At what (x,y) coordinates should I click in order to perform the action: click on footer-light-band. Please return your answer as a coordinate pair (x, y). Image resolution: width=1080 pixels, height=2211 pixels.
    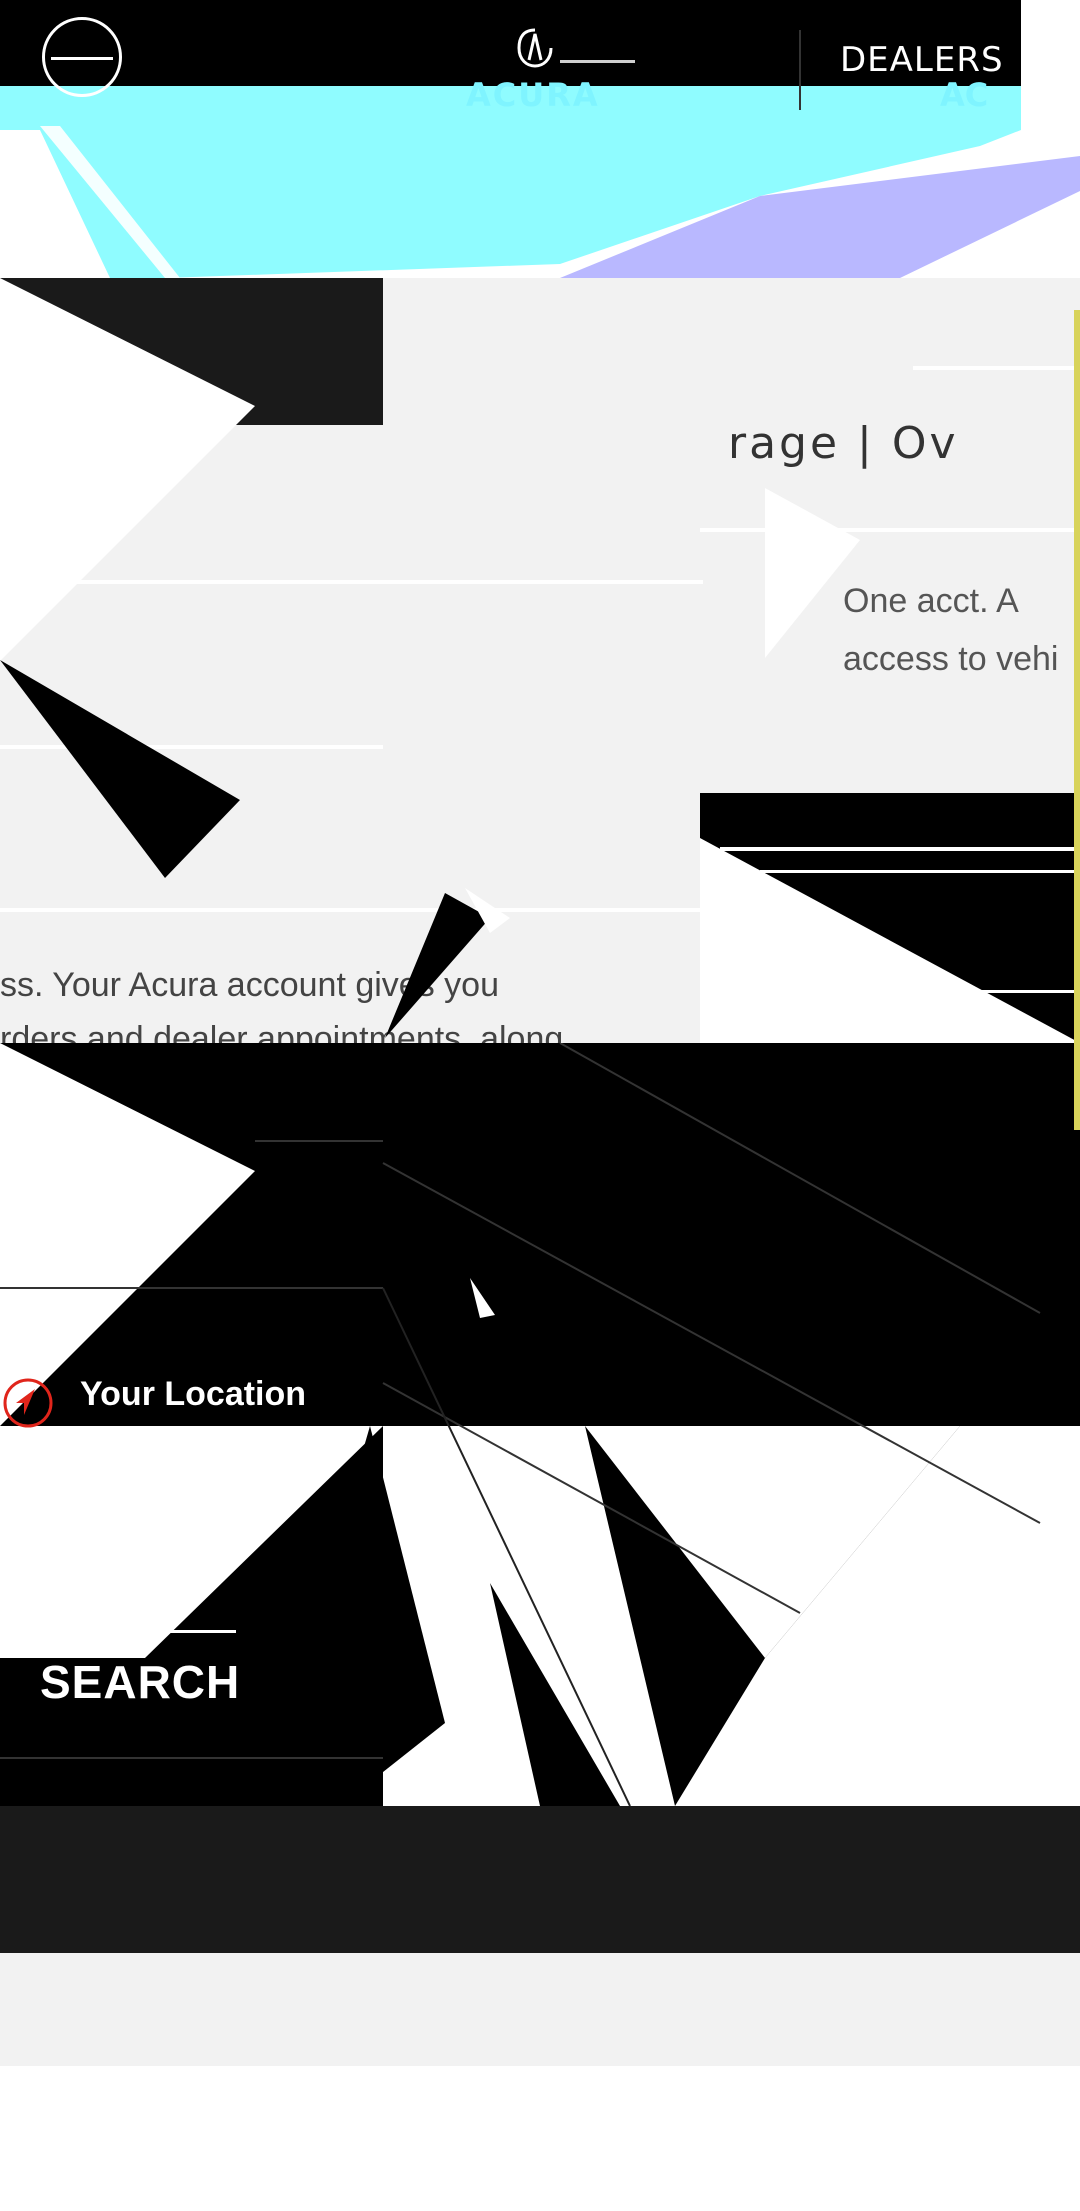
    Looking at the image, I should click on (540, 2009).